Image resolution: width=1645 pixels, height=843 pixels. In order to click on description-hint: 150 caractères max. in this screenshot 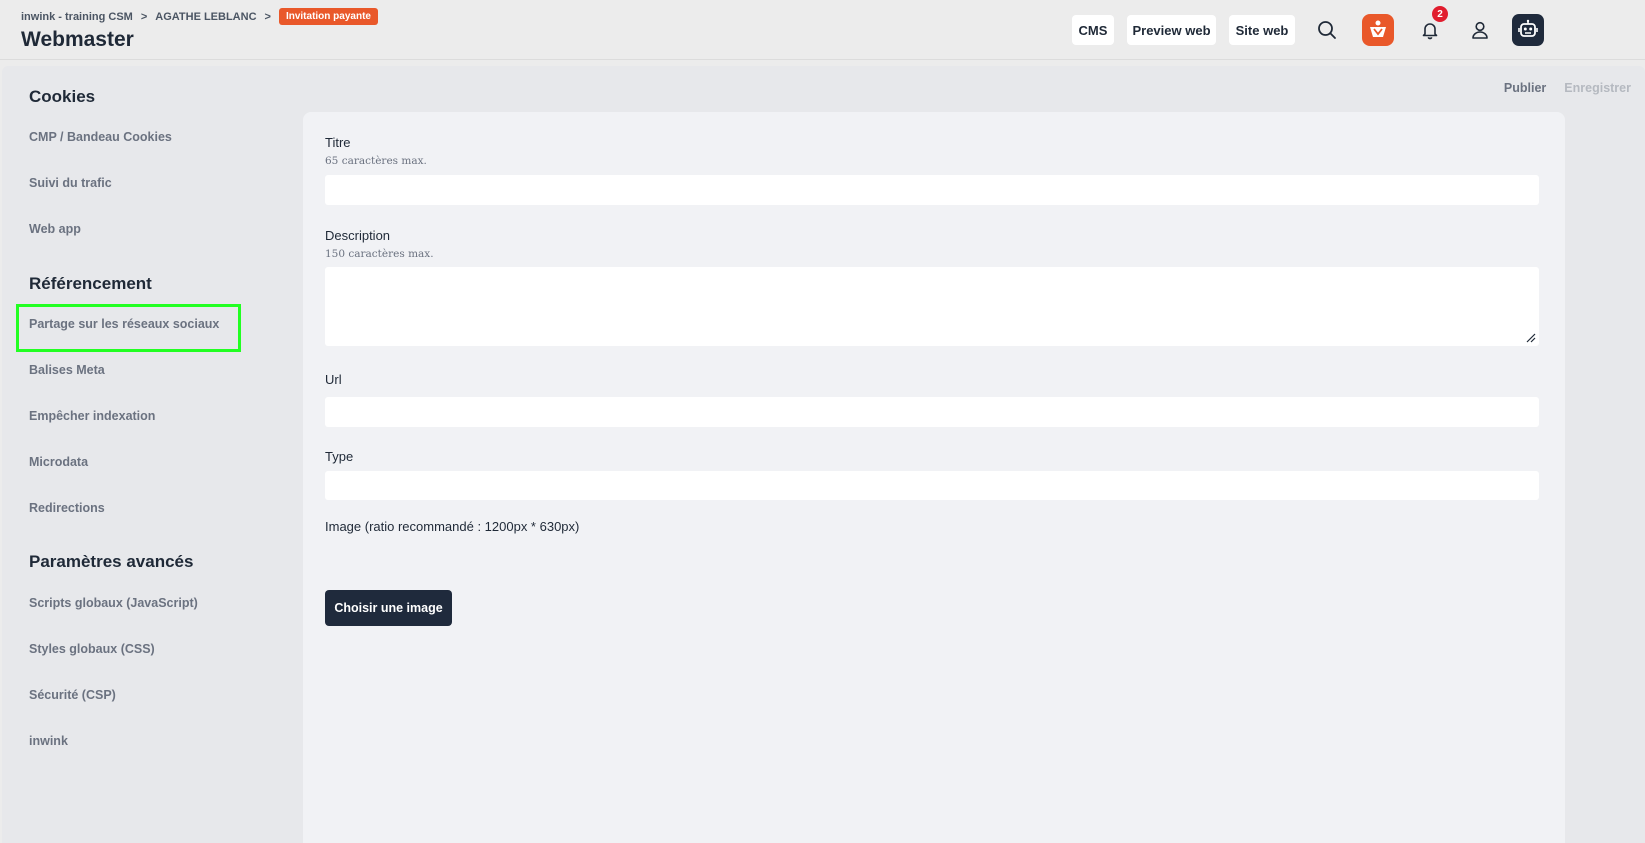, I will do `click(379, 254)`.